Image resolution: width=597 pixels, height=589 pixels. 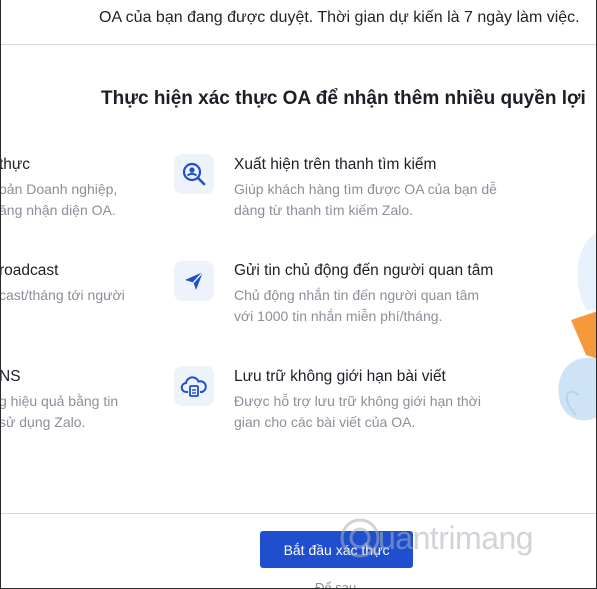 I want to click on feature-desc-storage: gian cho các bài viết của OA., so click(x=325, y=422).